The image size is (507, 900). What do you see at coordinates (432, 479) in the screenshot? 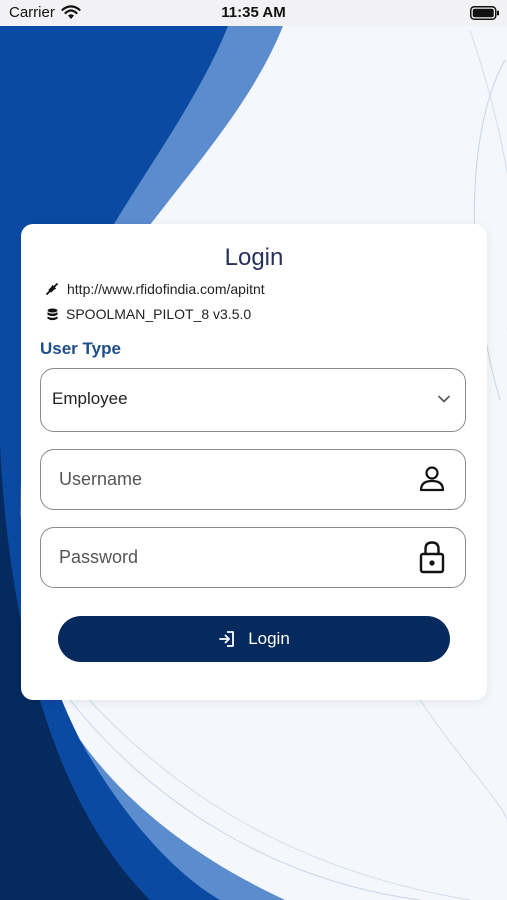
I see `user-icon` at bounding box center [432, 479].